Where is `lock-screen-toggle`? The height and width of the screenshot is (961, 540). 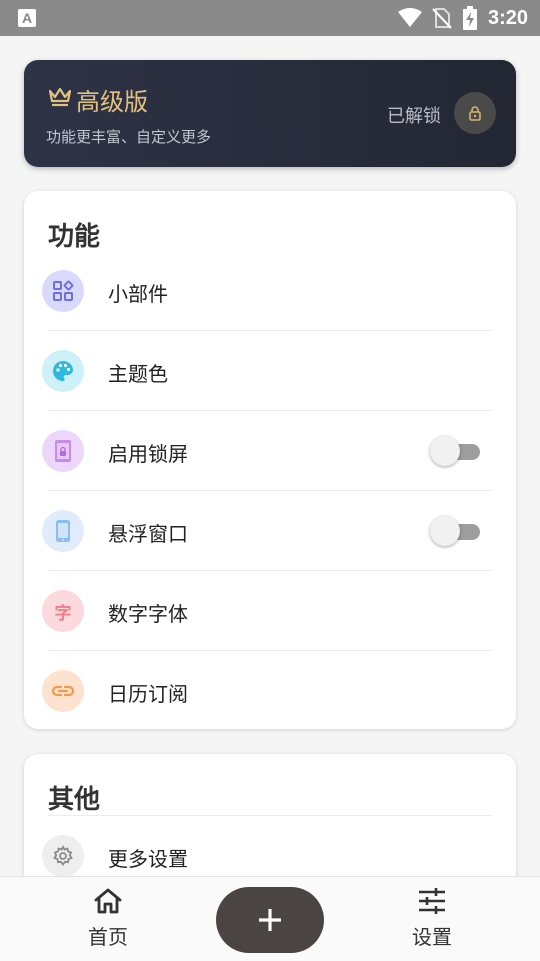
lock-screen-toggle is located at coordinates (456, 451).